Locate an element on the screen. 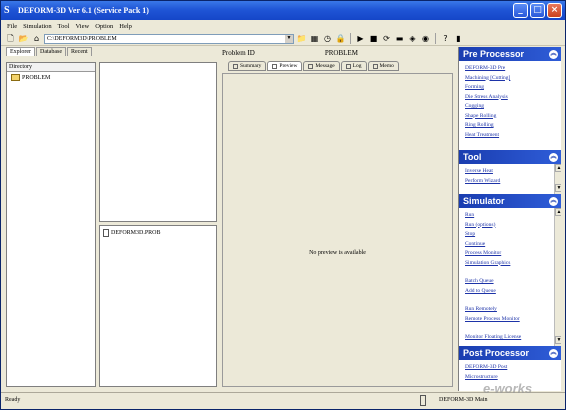 The width and height of the screenshot is (566, 410). chevron-down-icon: ▼ is located at coordinates (289, 38).